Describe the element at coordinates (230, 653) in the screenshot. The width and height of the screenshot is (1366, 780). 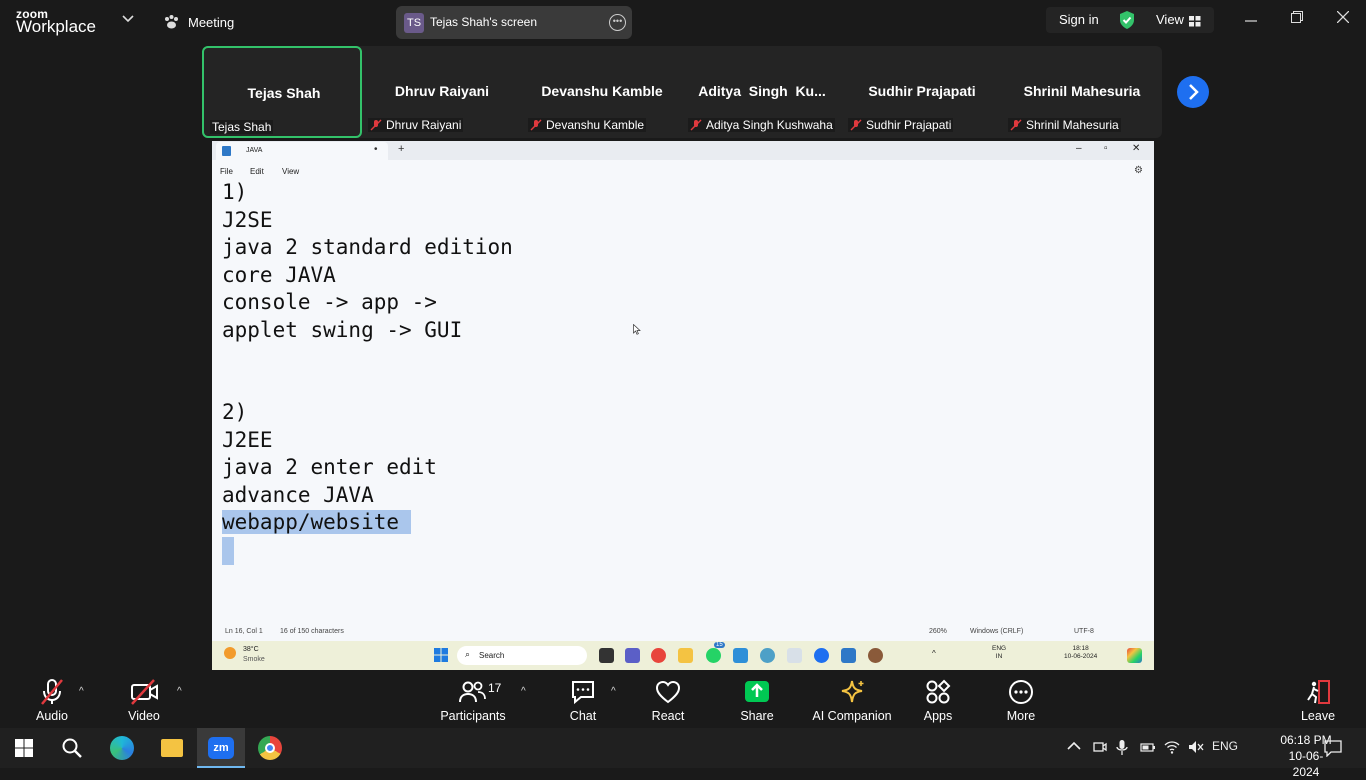
I see `weather-icon` at that location.